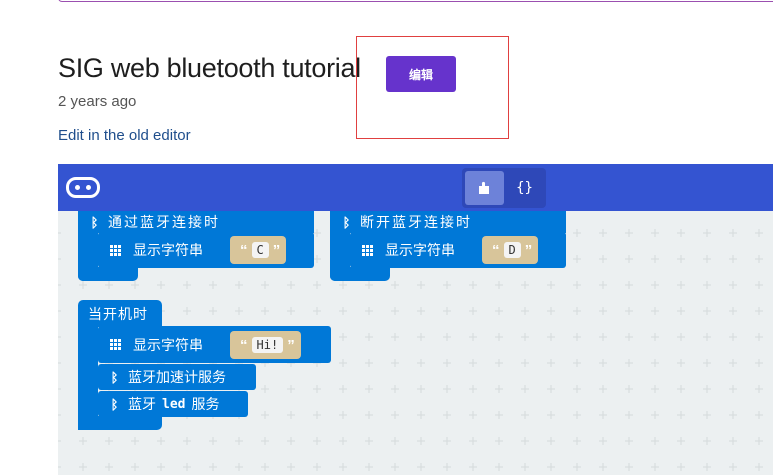 The height and width of the screenshot is (475, 773). What do you see at coordinates (265, 345) in the screenshot?
I see `string-value-hi: “Hi!”` at bounding box center [265, 345].